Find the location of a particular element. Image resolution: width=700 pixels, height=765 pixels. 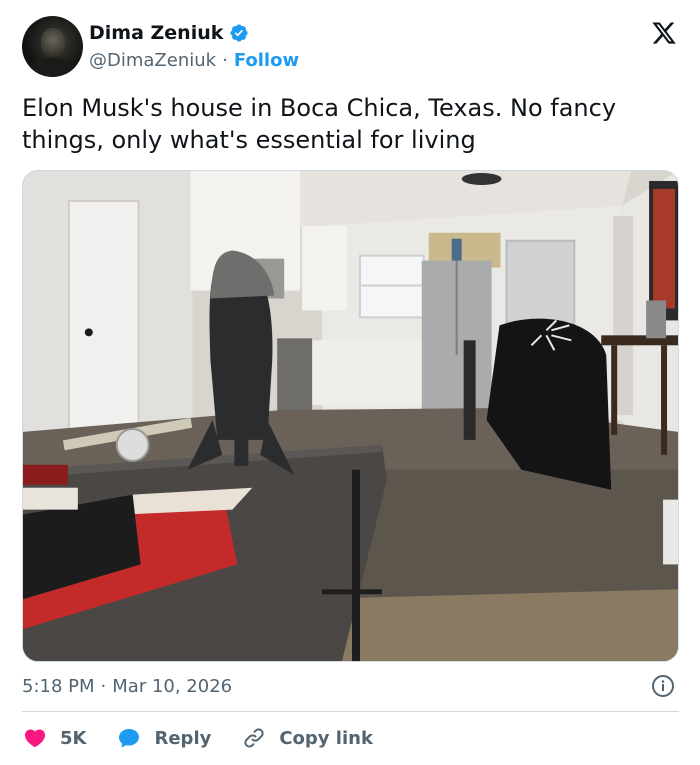

tweet-date: Mar 10, 2026 is located at coordinates (172, 686).